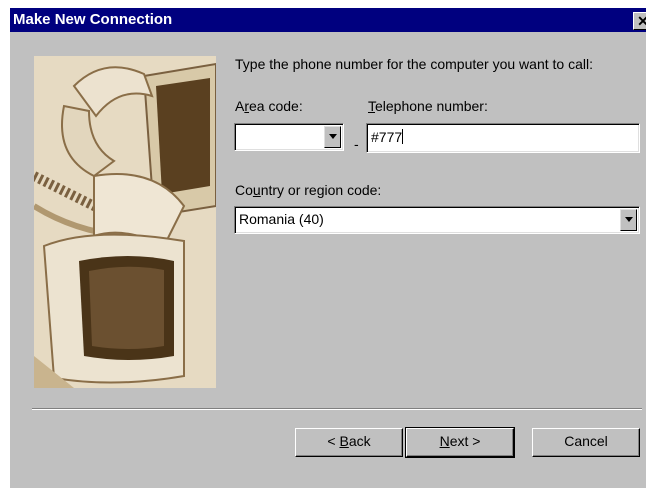 This screenshot has height=488, width=646. What do you see at coordinates (503, 138) in the screenshot?
I see `telephone-number-input: #777` at bounding box center [503, 138].